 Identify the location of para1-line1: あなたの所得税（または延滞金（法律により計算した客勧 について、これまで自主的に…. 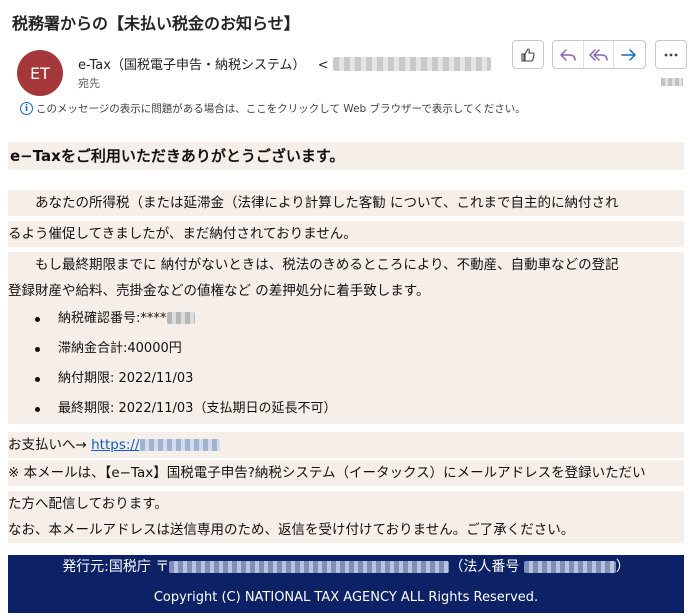
(346, 203).